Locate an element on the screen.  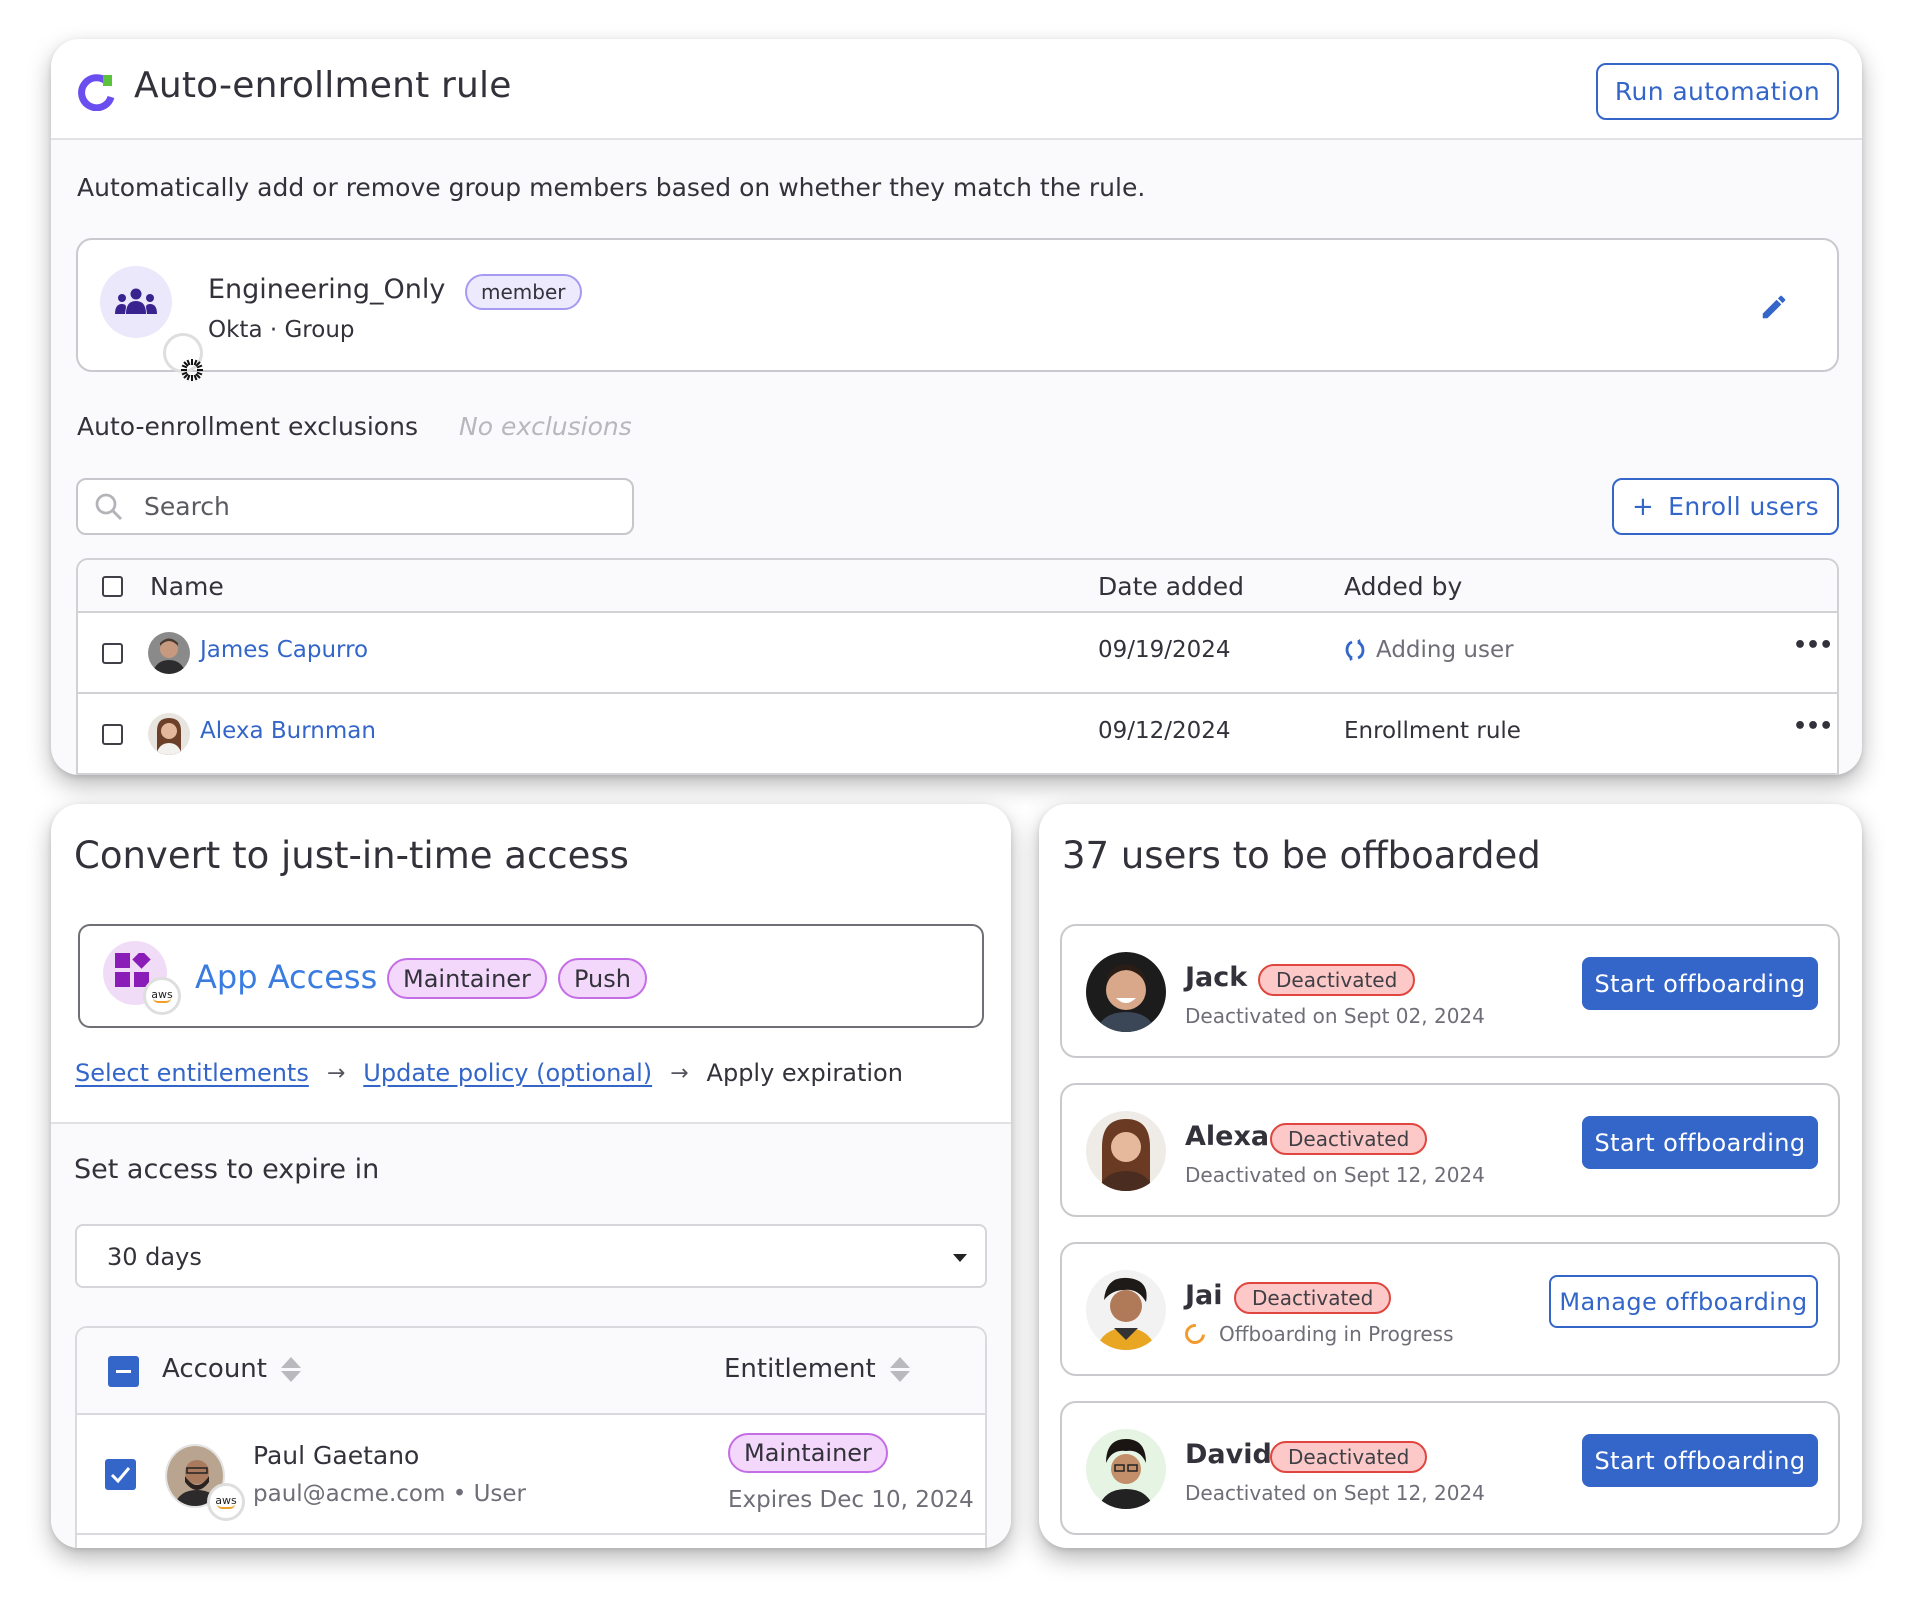
app-avatar: aws is located at coordinates (142, 978).